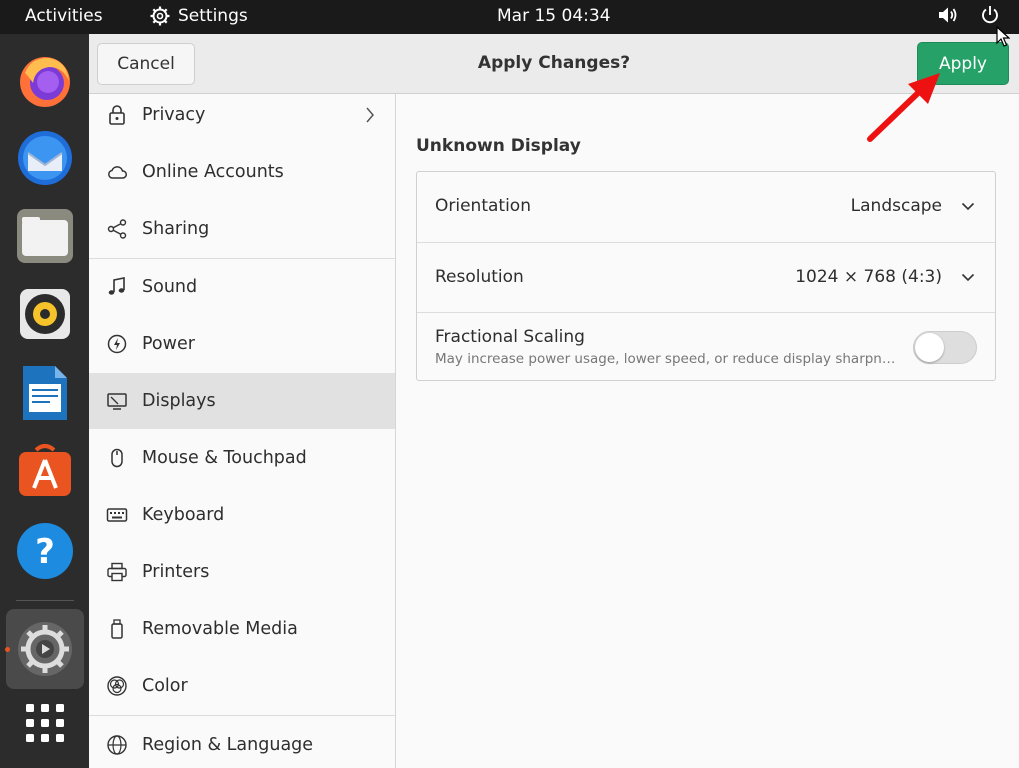 The image size is (1019, 768). What do you see at coordinates (64, 16) in the screenshot?
I see `activities-button: Activities` at bounding box center [64, 16].